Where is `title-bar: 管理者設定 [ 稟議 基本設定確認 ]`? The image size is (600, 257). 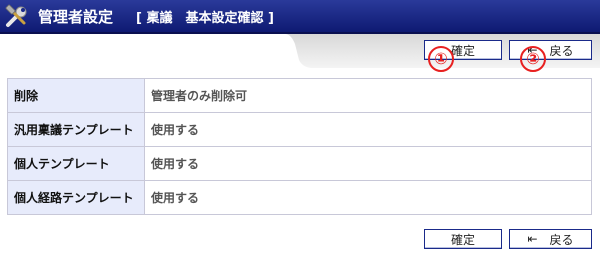 title-bar: 管理者設定 [ 稟議 基本設定確認 ] is located at coordinates (300, 17).